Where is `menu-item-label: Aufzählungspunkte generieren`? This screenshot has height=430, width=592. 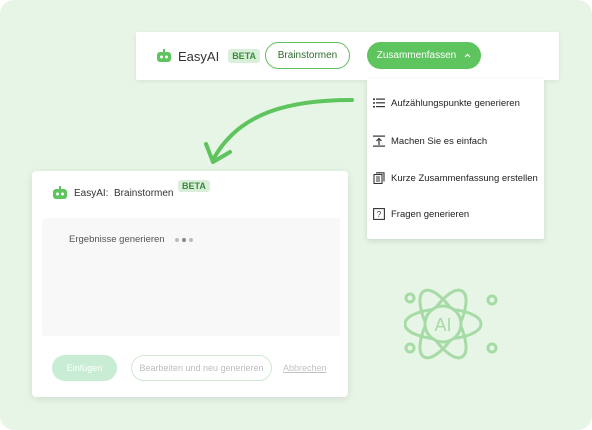
menu-item-label: Aufzählungspunkte generieren is located at coordinates (455, 103).